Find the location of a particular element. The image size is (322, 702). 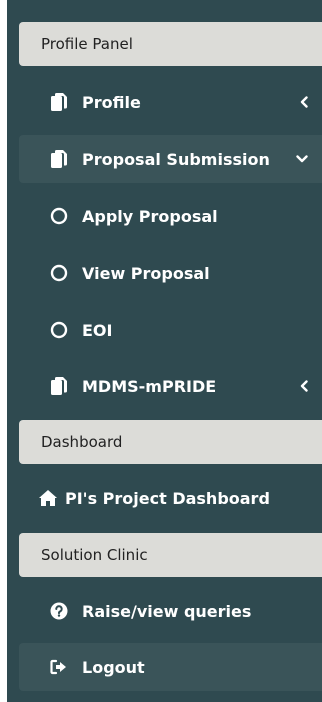

sidebar-item-mdms-mpride: MDMS-mPRIDE is located at coordinates (170, 386).